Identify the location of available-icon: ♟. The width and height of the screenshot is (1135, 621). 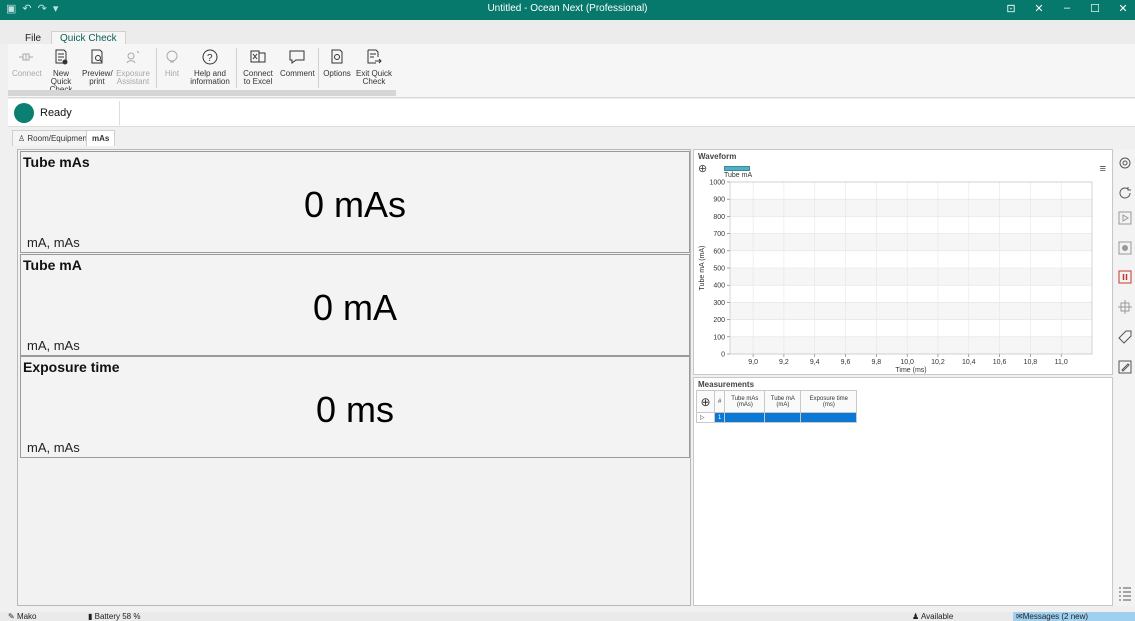
(916, 616).